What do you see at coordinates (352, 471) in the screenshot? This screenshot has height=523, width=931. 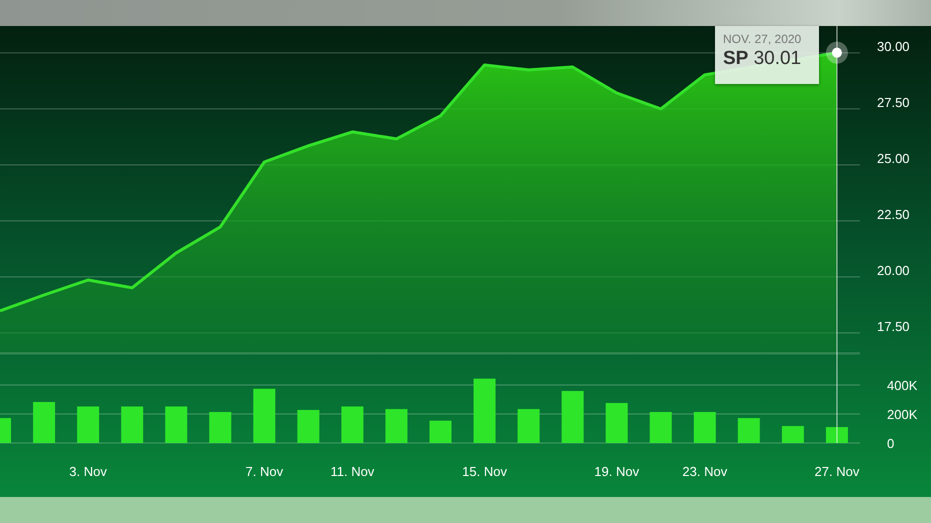 I see `axis-label: 11. Nov` at bounding box center [352, 471].